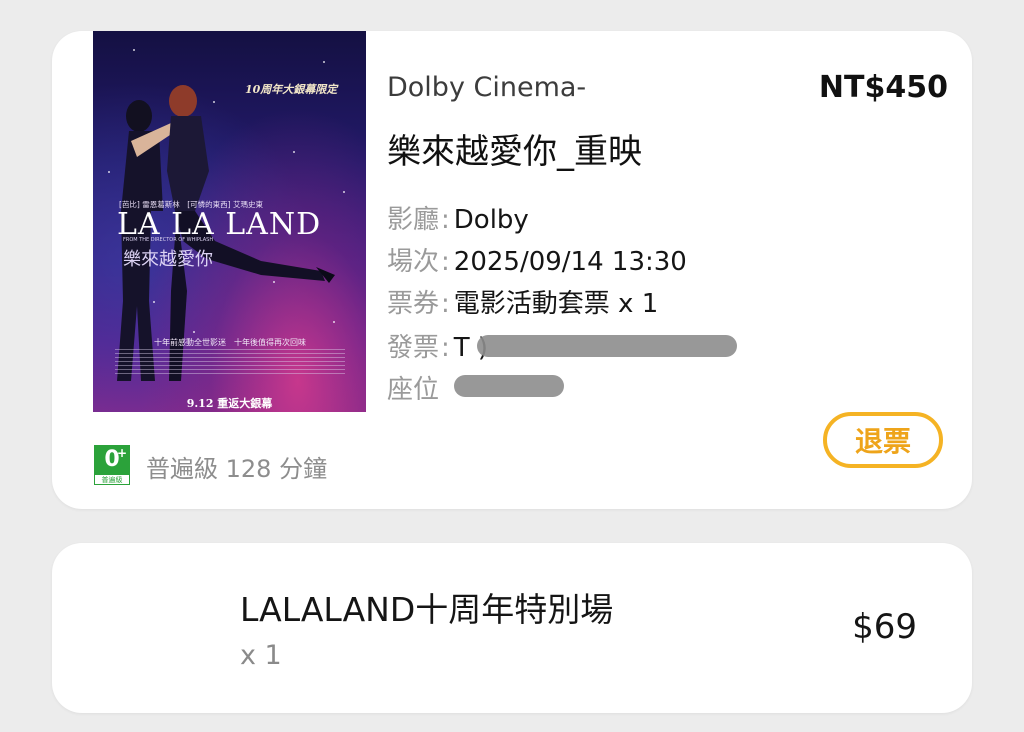  What do you see at coordinates (413, 304) in the screenshot?
I see `detail-label: 票券` at bounding box center [413, 304].